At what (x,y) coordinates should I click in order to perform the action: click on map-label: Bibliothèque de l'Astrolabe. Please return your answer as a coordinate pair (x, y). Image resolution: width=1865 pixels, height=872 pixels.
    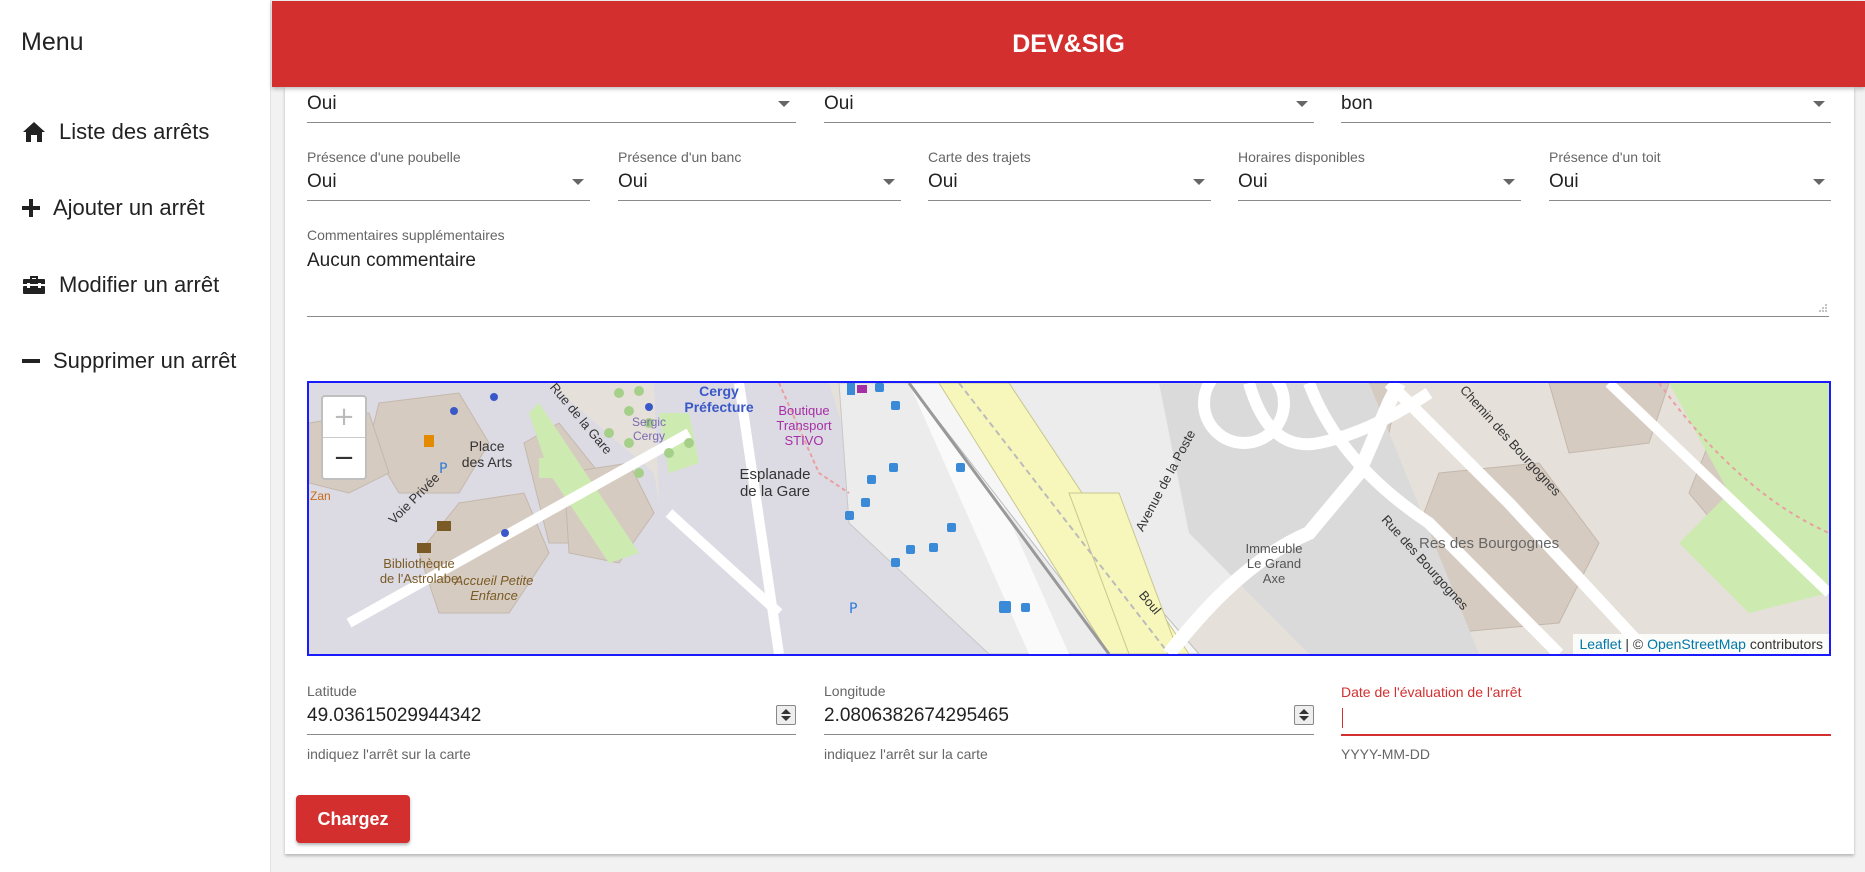
    Looking at the image, I should click on (419, 571).